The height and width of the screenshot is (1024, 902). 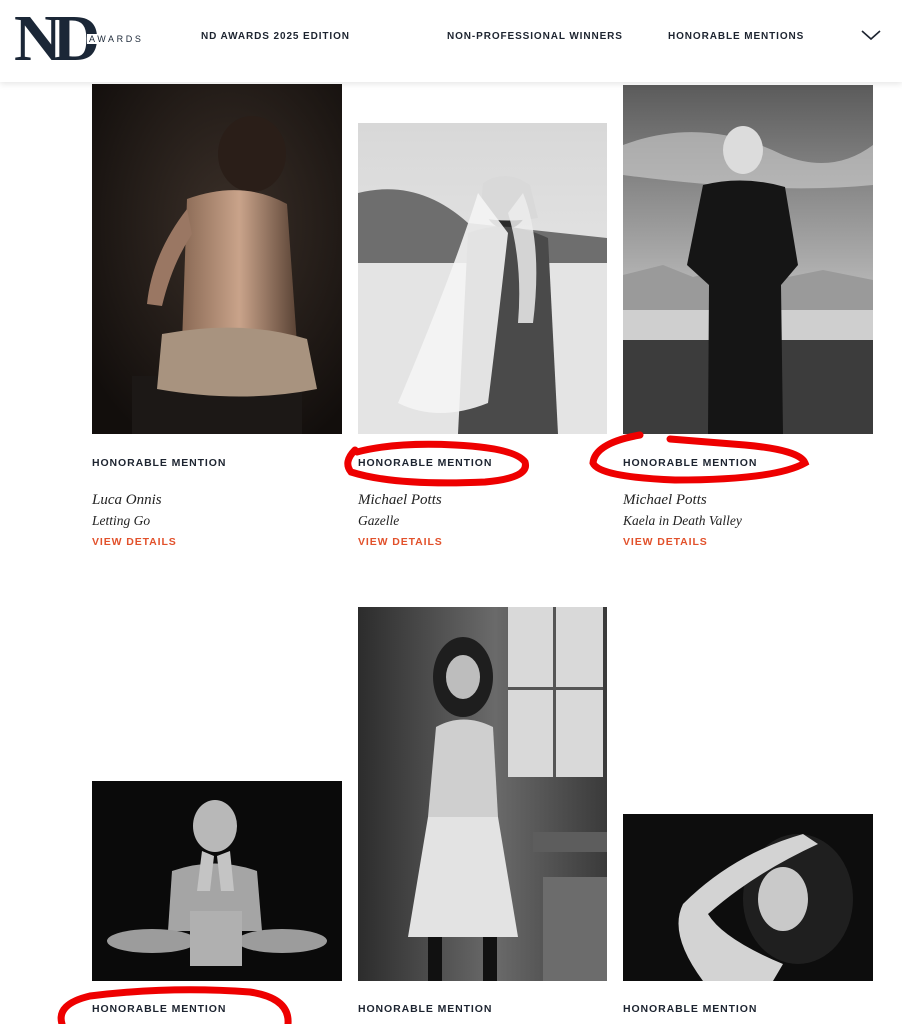 I want to click on photo-portrait-arm-raised, so click(x=748, y=897).